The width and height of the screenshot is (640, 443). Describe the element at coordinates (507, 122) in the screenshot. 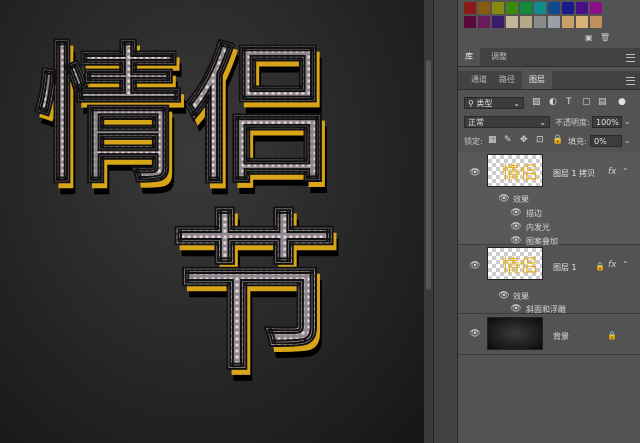

I see `blend-mode-select: 正常 ⌄` at that location.